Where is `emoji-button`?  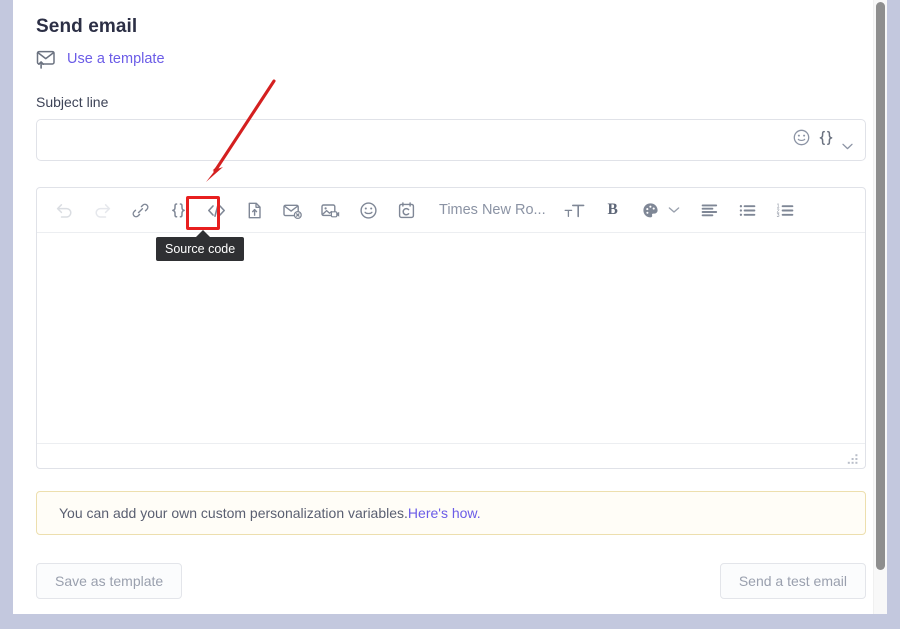 emoji-button is located at coordinates (368, 210).